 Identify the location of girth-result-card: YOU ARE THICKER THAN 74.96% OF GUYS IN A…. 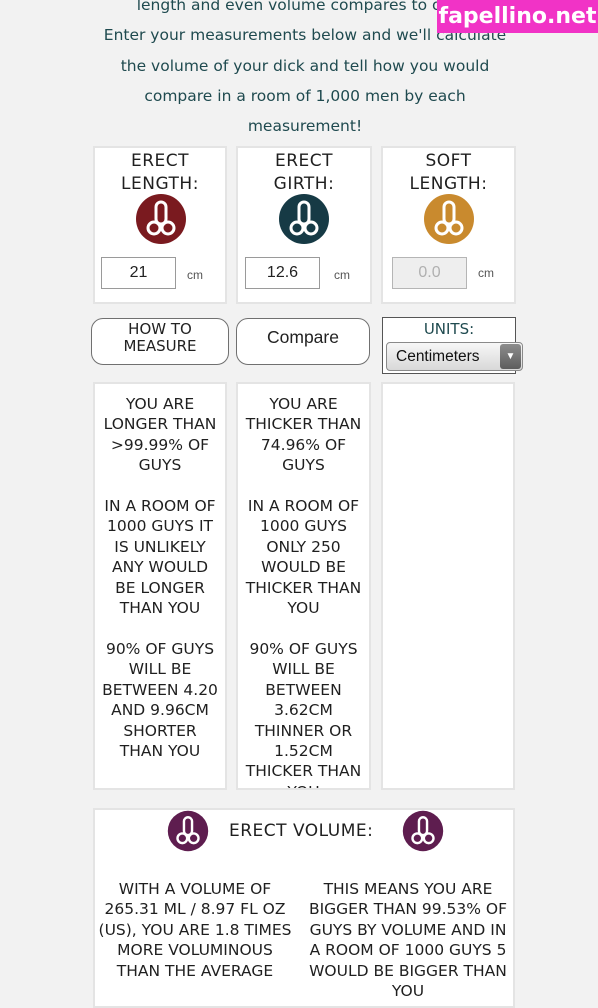
(303, 586).